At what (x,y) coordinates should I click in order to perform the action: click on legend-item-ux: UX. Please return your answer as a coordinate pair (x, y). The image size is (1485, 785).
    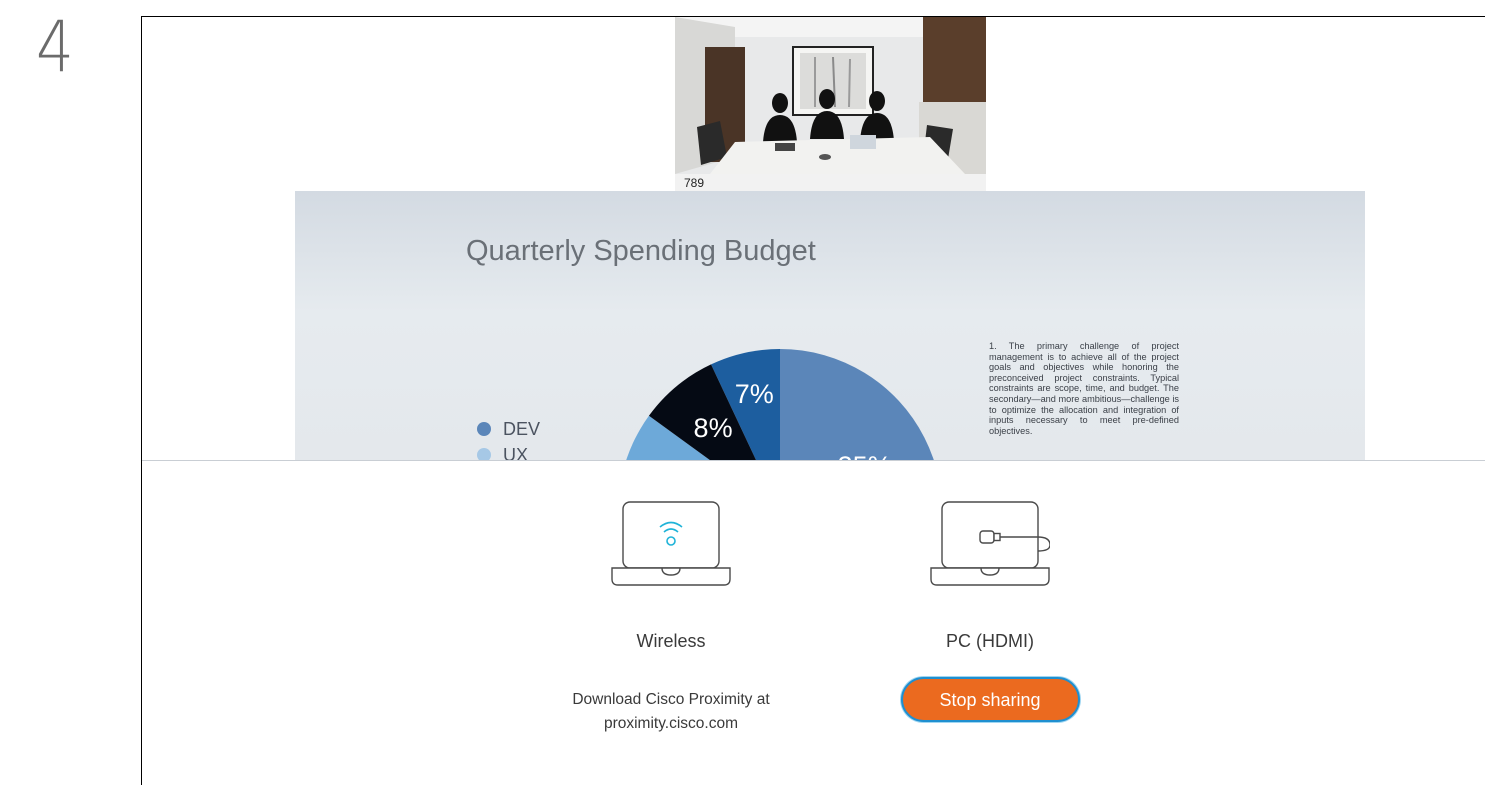
    Looking at the image, I should click on (508, 451).